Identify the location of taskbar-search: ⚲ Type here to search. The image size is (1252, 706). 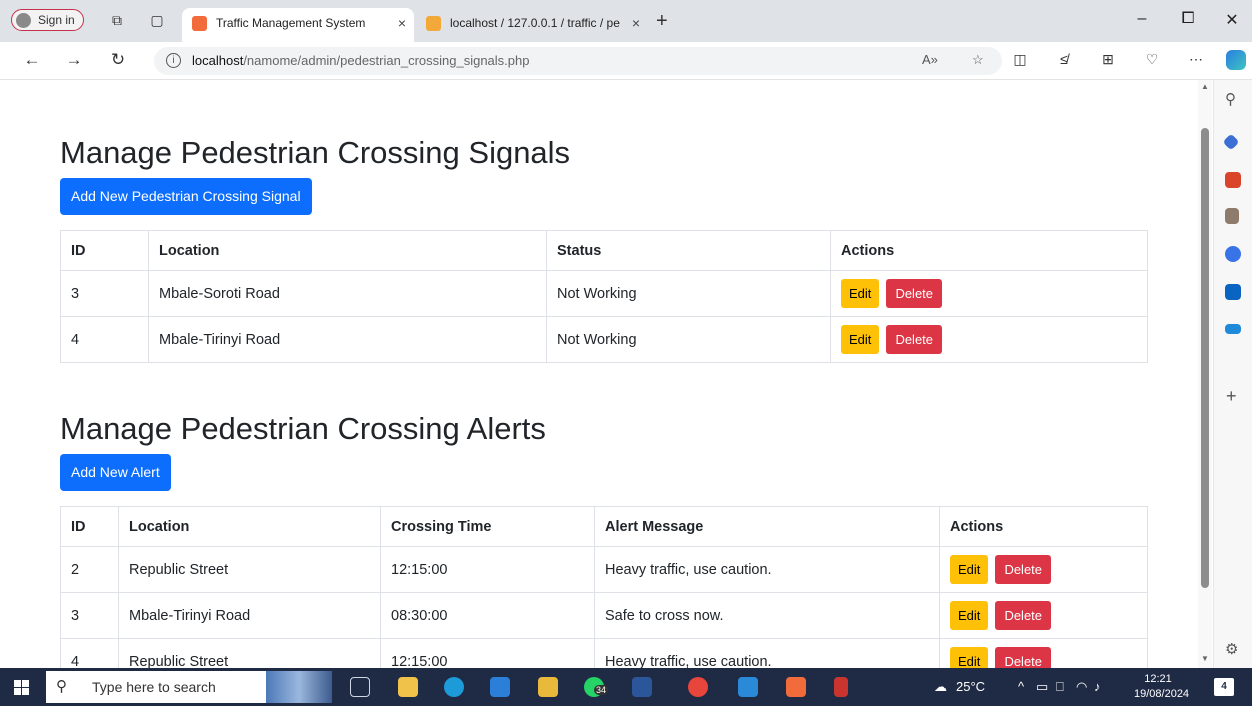
(189, 687).